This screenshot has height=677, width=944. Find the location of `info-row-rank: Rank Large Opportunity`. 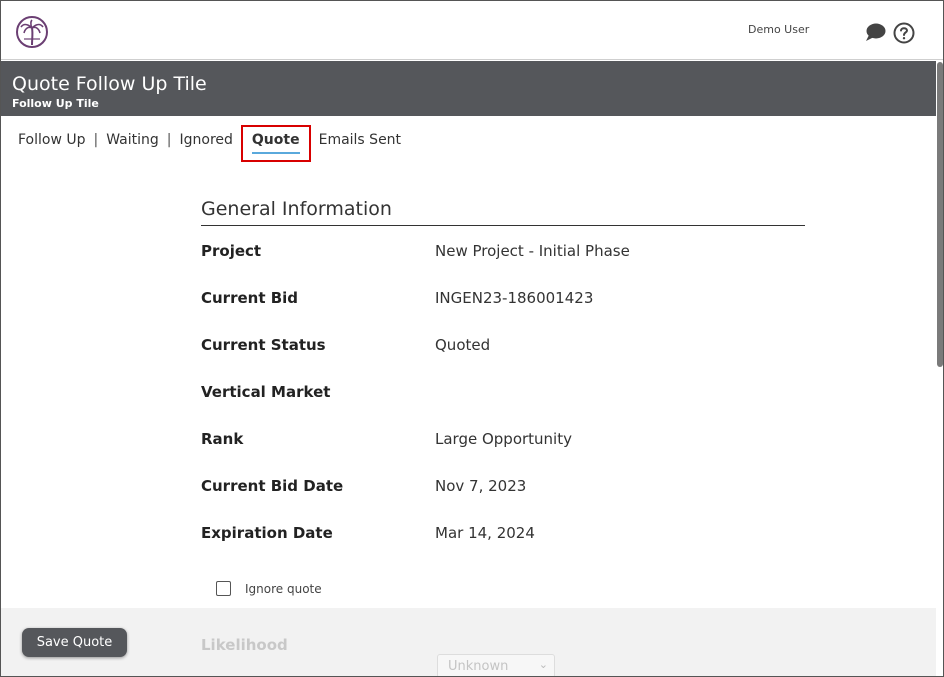

info-row-rank: Rank Large Opportunity is located at coordinates (503, 453).